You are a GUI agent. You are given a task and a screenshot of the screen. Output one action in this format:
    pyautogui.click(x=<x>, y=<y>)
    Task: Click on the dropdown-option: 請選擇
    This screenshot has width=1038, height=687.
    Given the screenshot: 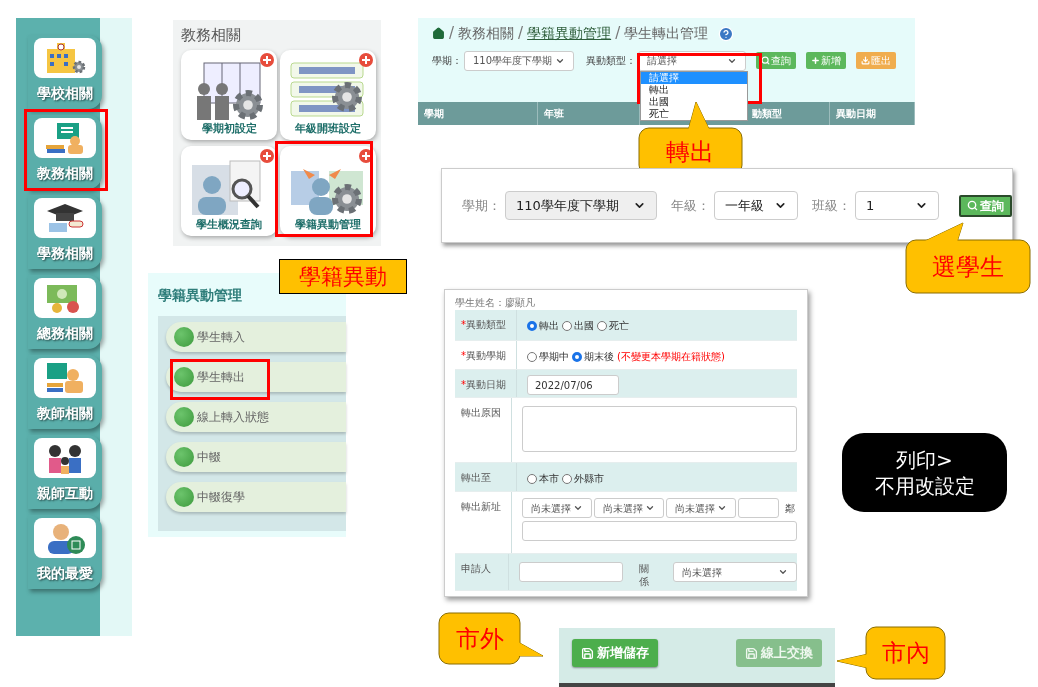 What is the action you would take?
    pyautogui.click(x=694, y=78)
    